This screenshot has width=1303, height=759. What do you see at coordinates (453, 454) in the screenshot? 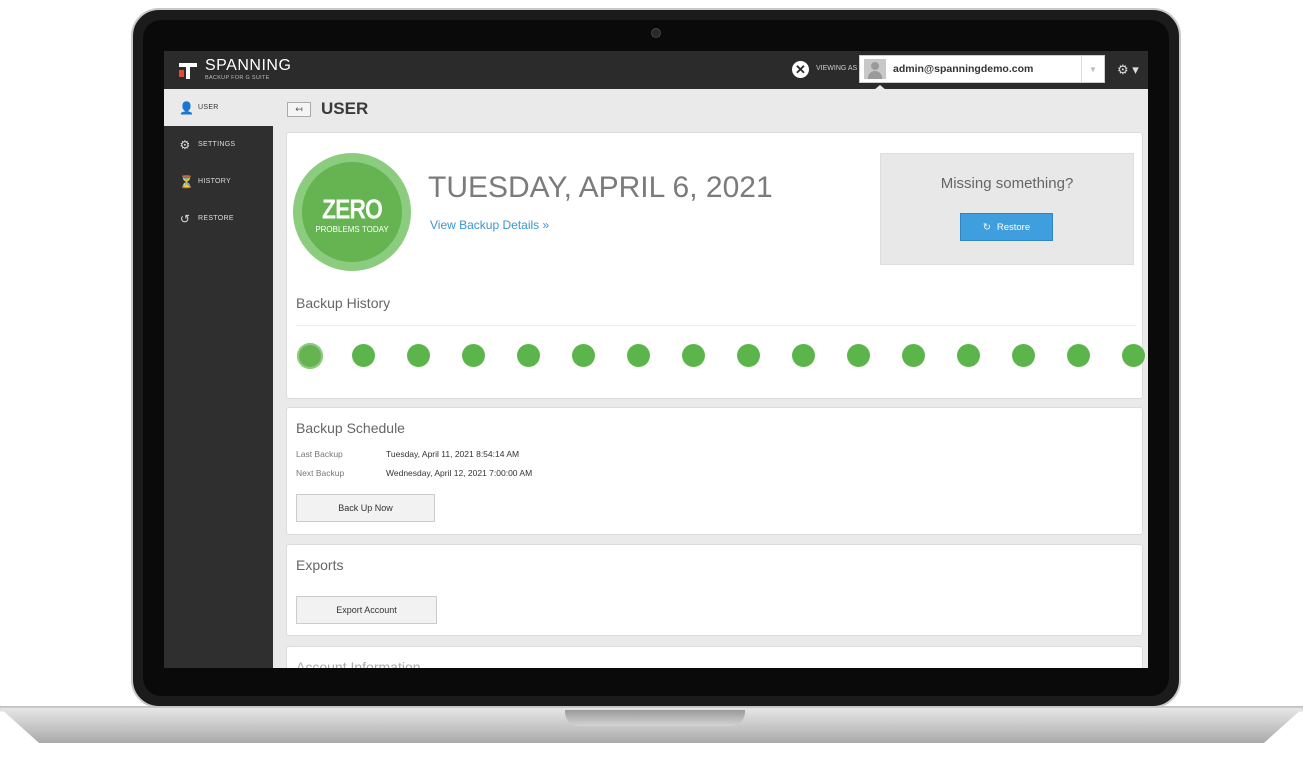
I see `last-backup-value: Tuesday, April 11, 2021 8:54:14 AM` at bounding box center [453, 454].